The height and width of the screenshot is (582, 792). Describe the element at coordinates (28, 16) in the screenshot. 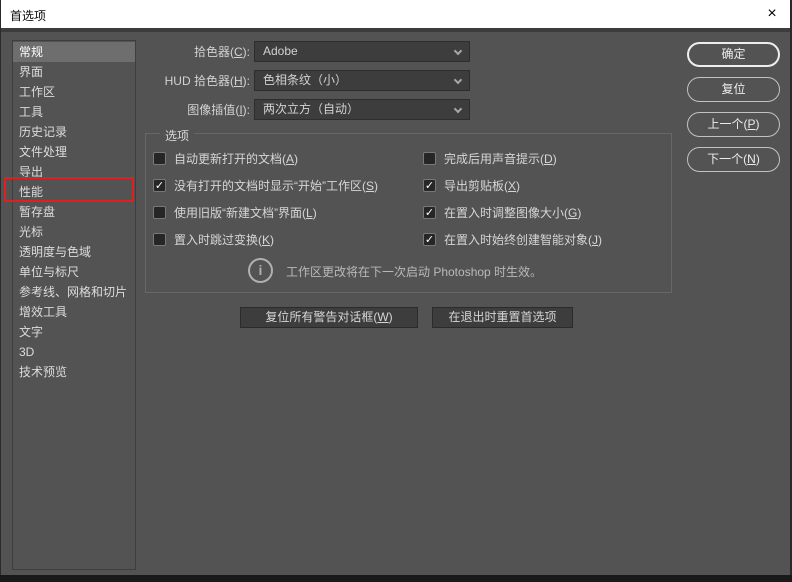

I see `dialog-title: 首选项` at that location.